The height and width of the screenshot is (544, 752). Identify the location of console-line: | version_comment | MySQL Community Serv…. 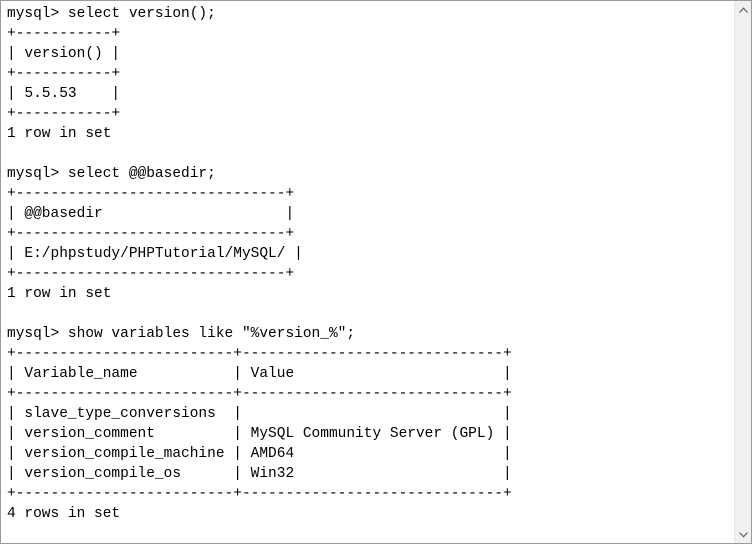
(259, 434).